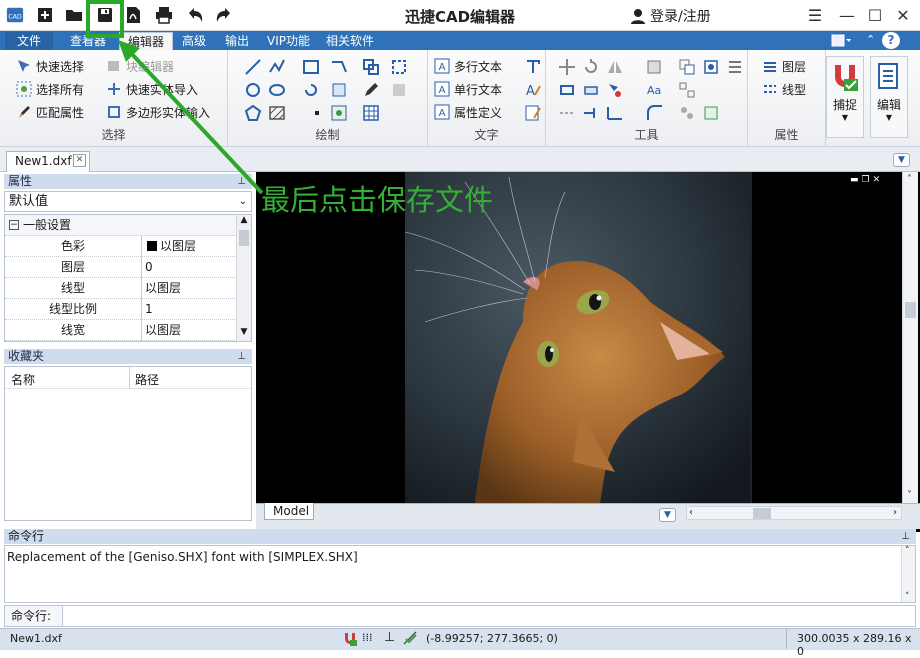 The image size is (920, 658). Describe the element at coordinates (399, 67) in the screenshot. I see `spline-icon` at that location.